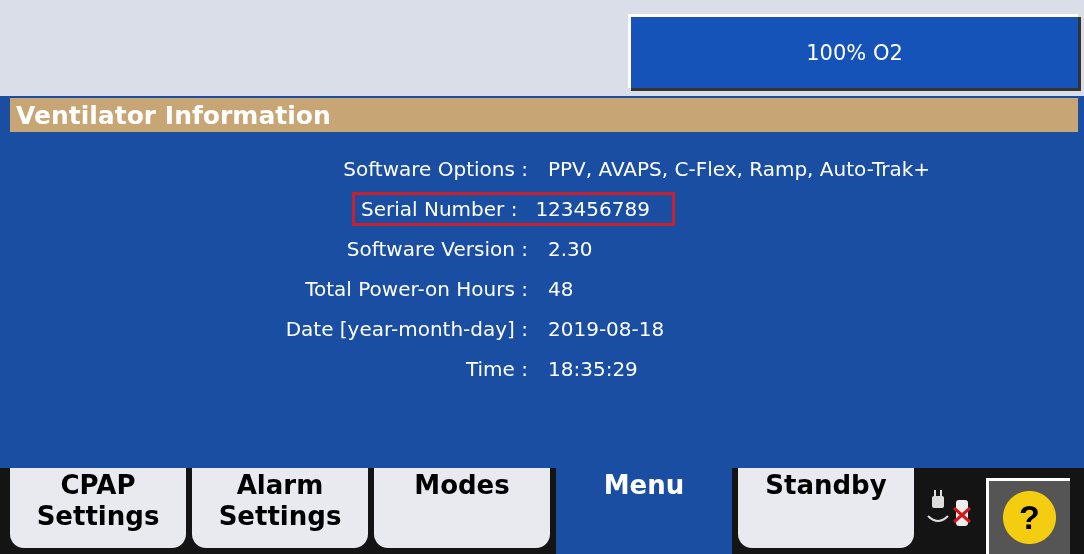  What do you see at coordinates (436, 249) in the screenshot?
I see `info-label: Software Version :` at bounding box center [436, 249].